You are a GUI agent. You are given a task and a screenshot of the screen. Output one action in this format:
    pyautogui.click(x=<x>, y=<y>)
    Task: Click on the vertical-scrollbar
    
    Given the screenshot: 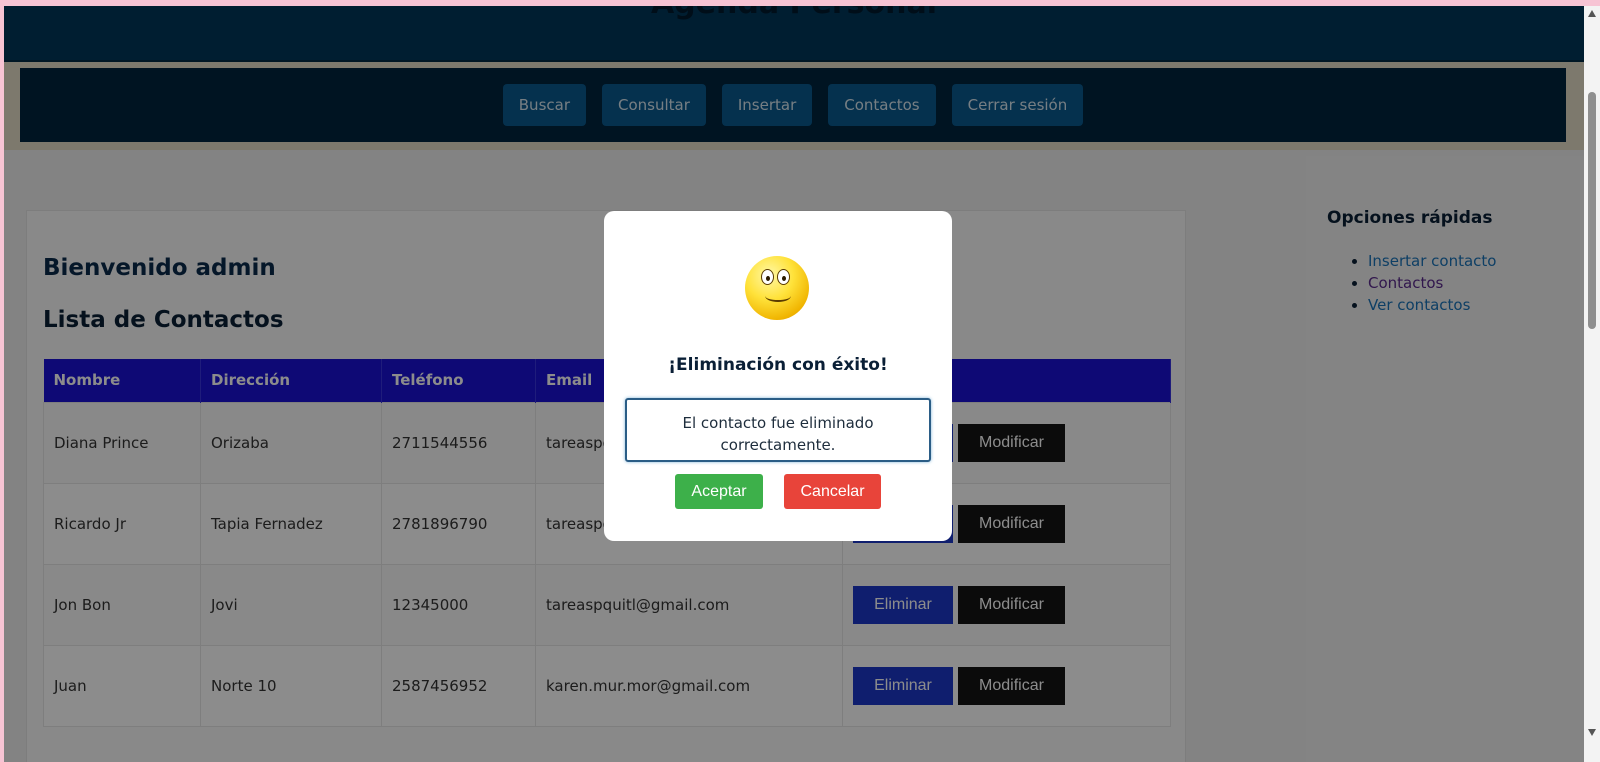 What is the action you would take?
    pyautogui.click(x=1592, y=384)
    